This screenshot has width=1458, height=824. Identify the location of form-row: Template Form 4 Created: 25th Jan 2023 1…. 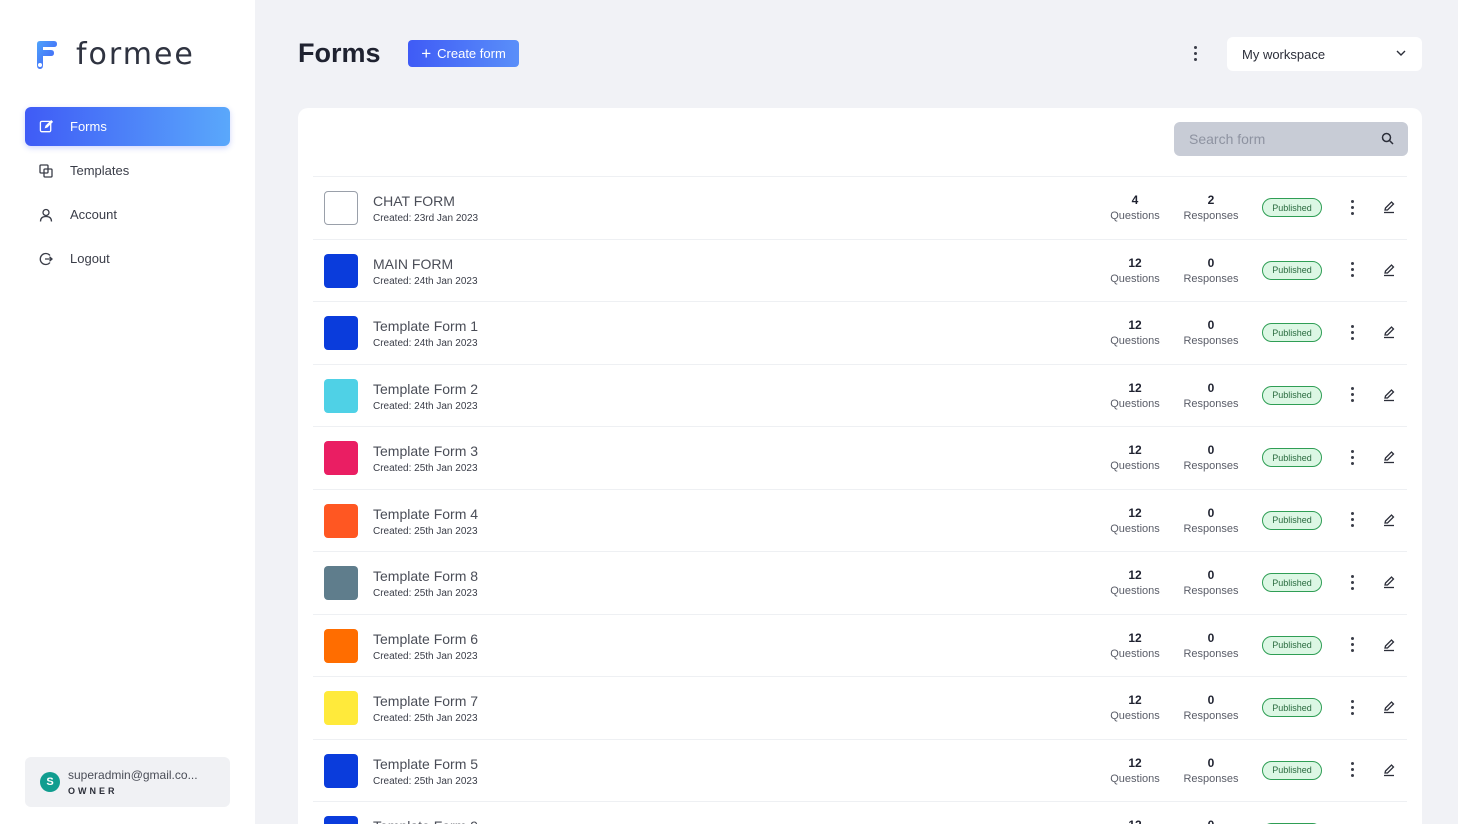
(860, 520).